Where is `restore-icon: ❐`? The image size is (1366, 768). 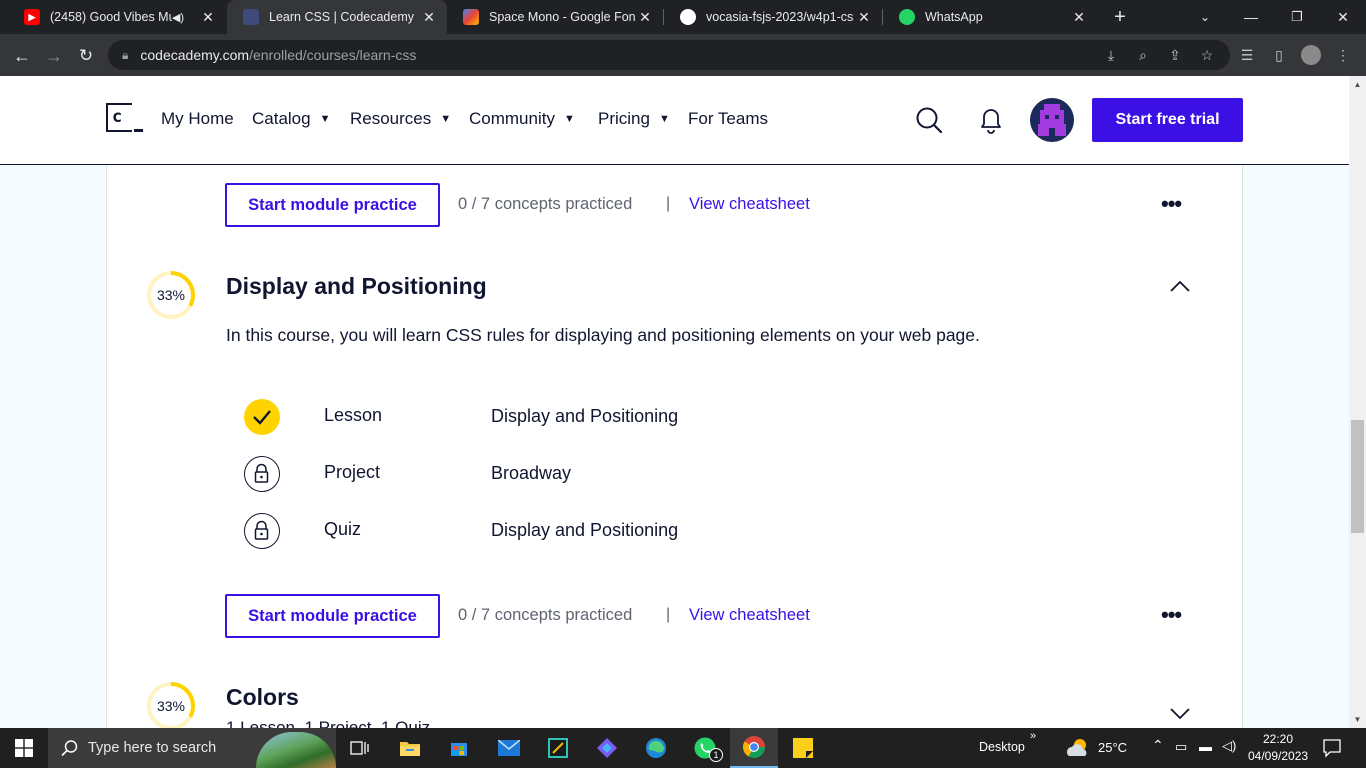
restore-icon: ❐ is located at coordinates (1297, 17).